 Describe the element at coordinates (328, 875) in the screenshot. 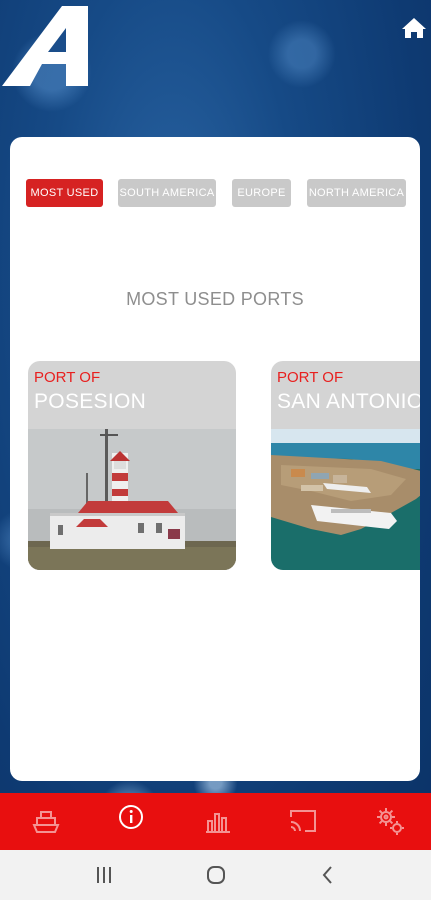

I see `back-icon` at that location.